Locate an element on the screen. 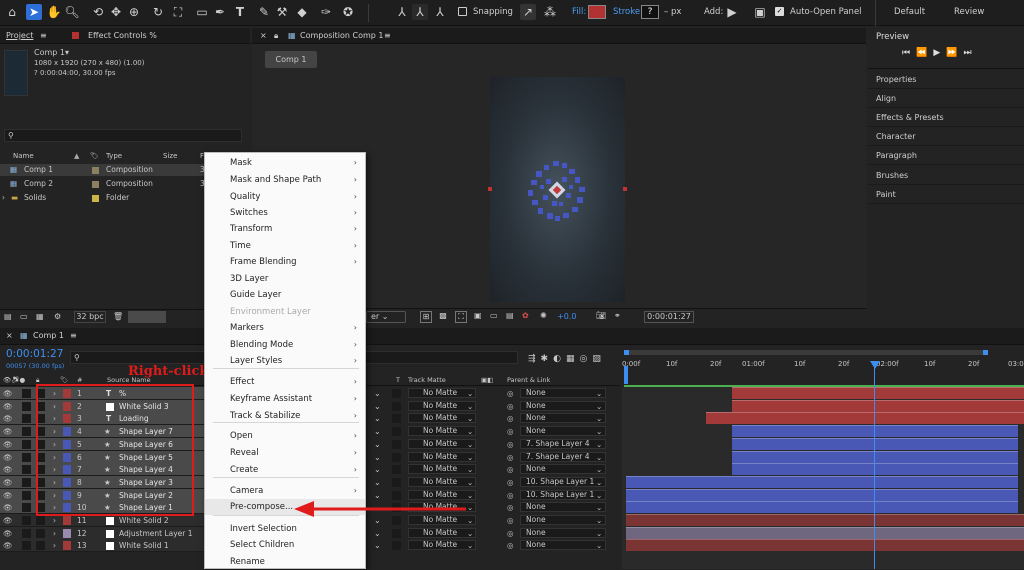 Image resolution: width=1024 pixels, height=570 pixels. prev-frame-icon: ⏪ is located at coordinates (924, 53).